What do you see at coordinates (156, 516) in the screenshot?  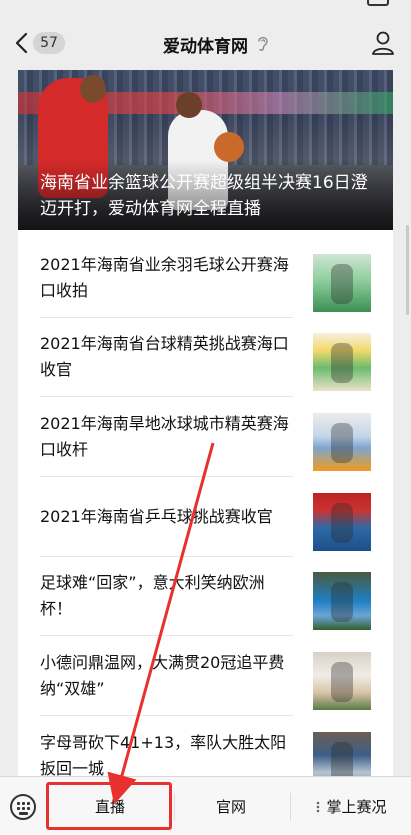 I see `list-item-title: 2021年海南省乒乓球挑战赛收官` at bounding box center [156, 516].